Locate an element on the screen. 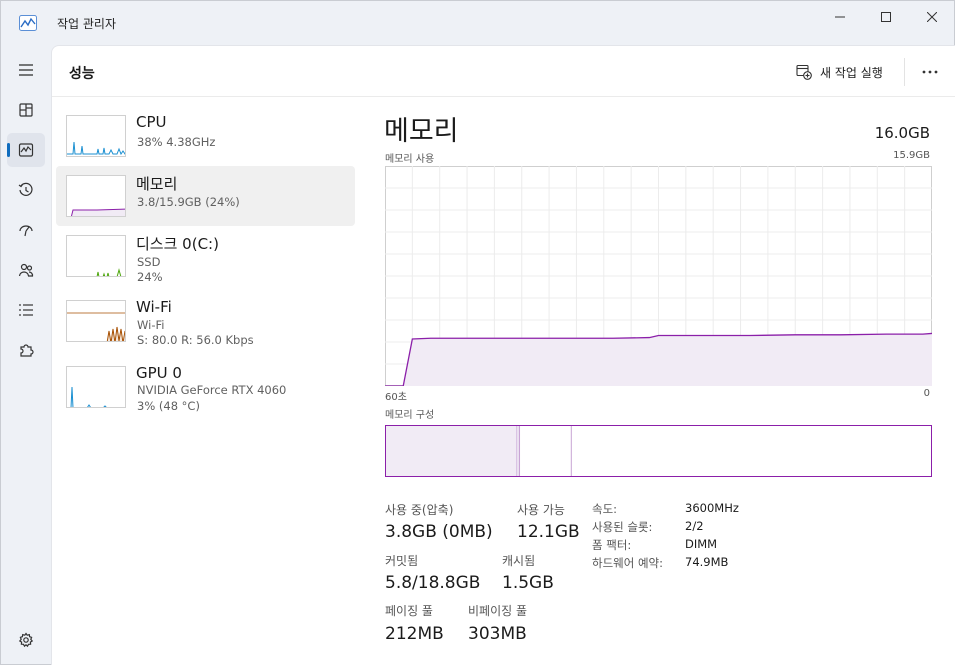  nonpaged-pool-label: 비페이징 풀 is located at coordinates (498, 611).